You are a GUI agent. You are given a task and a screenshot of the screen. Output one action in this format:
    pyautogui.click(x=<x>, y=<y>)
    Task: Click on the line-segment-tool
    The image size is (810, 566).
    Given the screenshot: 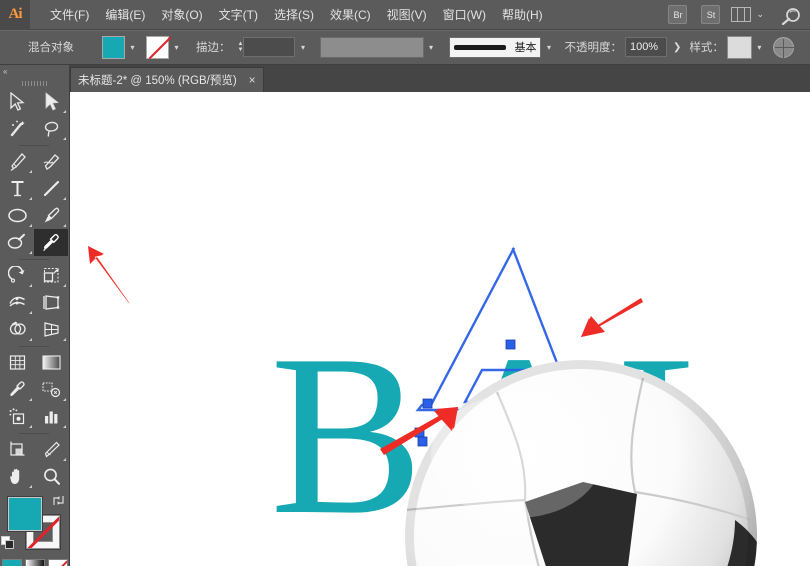 What is the action you would take?
    pyautogui.click(x=51, y=188)
    